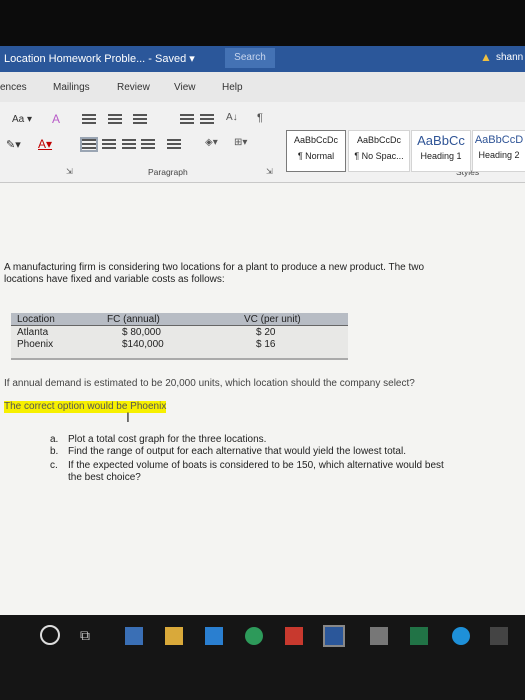  What do you see at coordinates (272, 319) in the screenshot?
I see `table-header-vc: VC (per unit)` at bounding box center [272, 319].